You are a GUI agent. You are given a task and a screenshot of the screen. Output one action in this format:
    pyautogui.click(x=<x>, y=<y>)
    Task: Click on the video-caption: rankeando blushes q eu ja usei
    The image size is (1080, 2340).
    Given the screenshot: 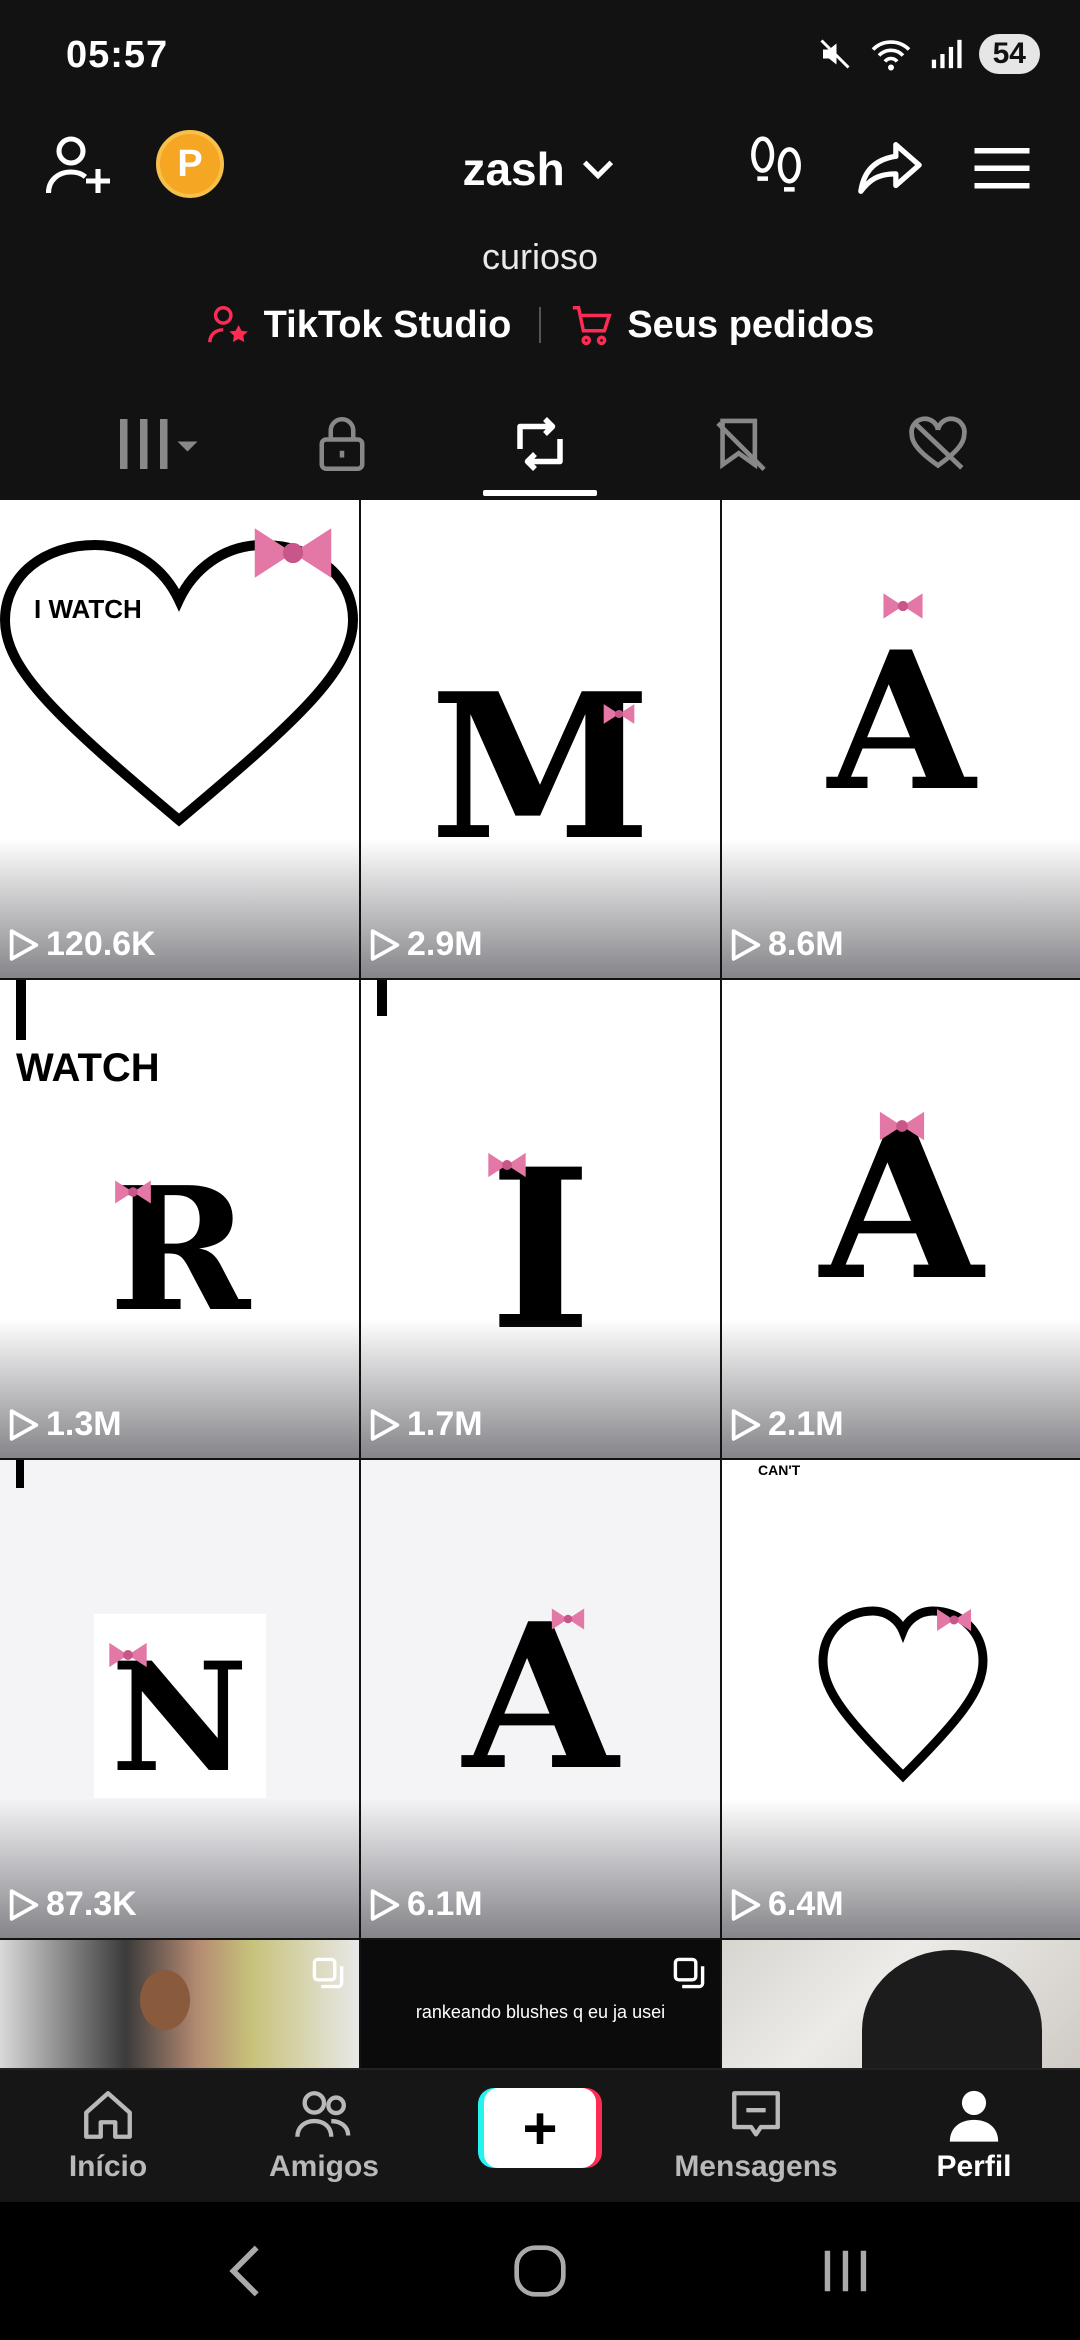 What is the action you would take?
    pyautogui.click(x=540, y=2012)
    